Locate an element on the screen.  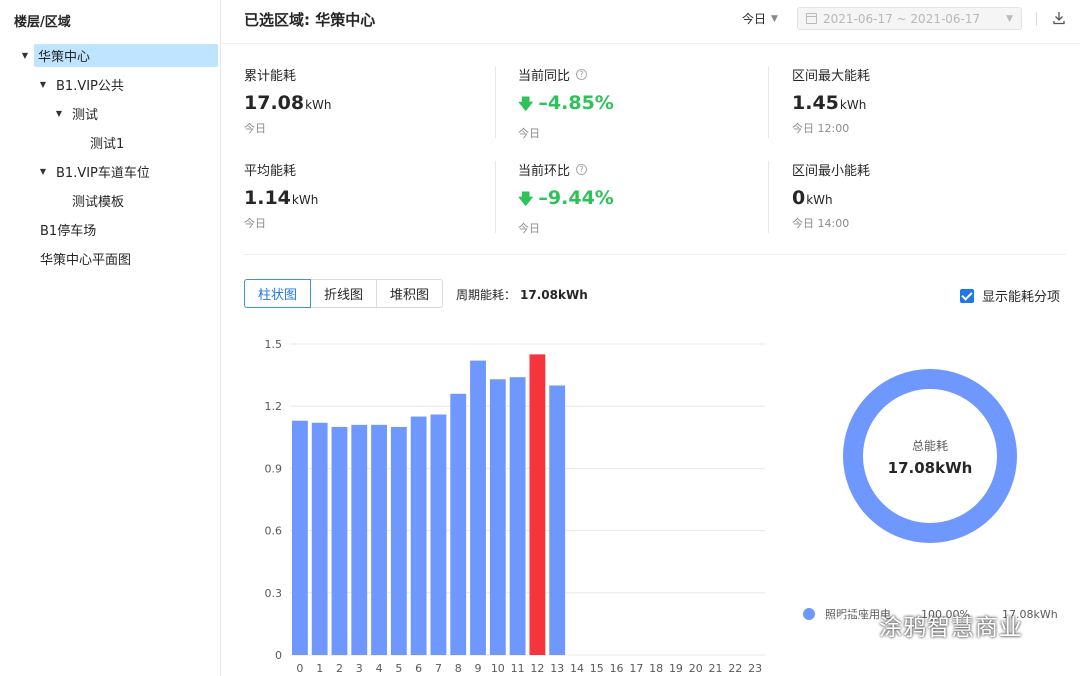
donut-slice is located at coordinates (930, 456).